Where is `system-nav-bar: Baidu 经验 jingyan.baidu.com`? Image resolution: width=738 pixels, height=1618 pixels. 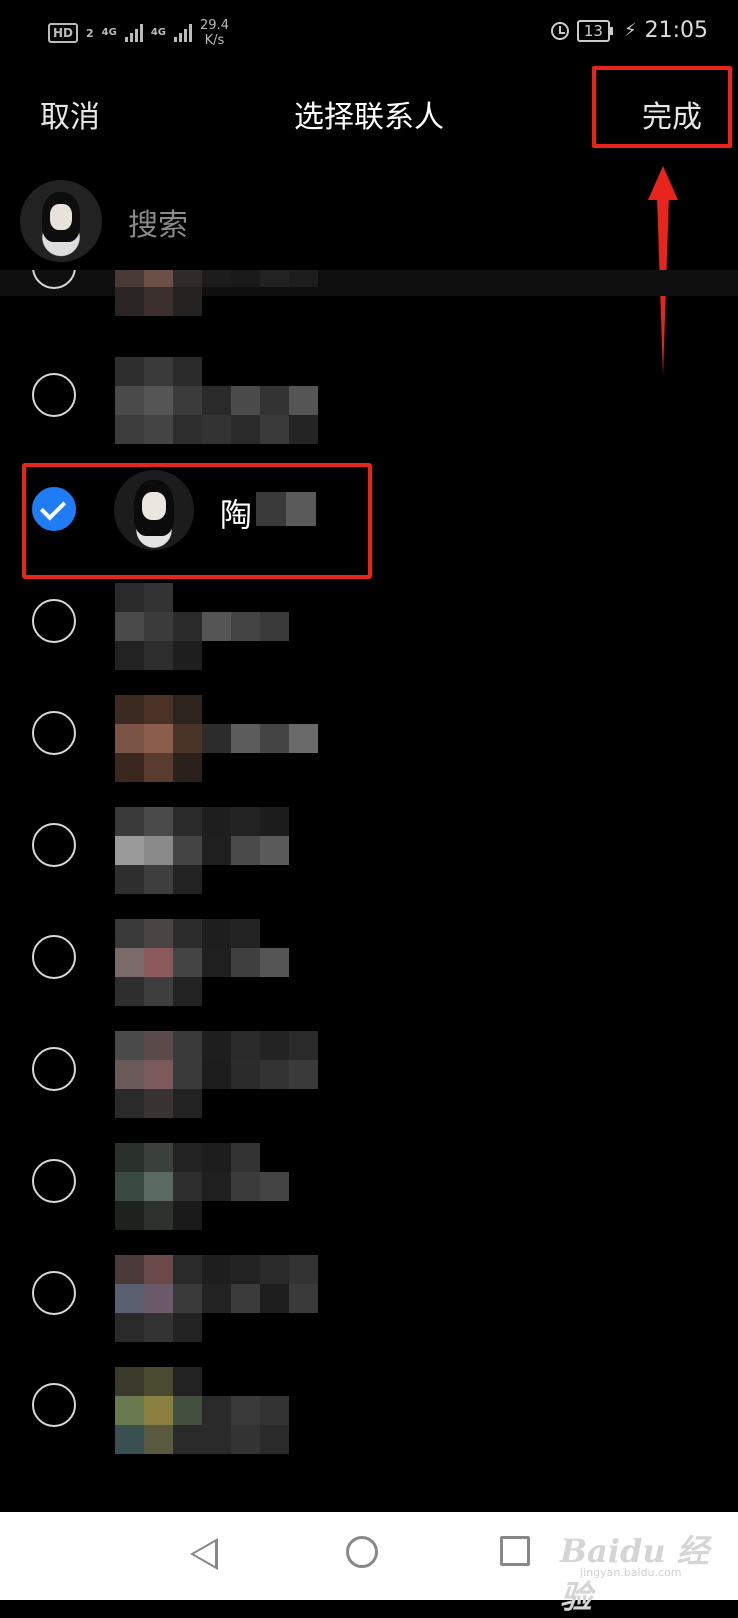
system-nav-bar: Baidu 经验 jingyan.baidu.com is located at coordinates (369, 1564).